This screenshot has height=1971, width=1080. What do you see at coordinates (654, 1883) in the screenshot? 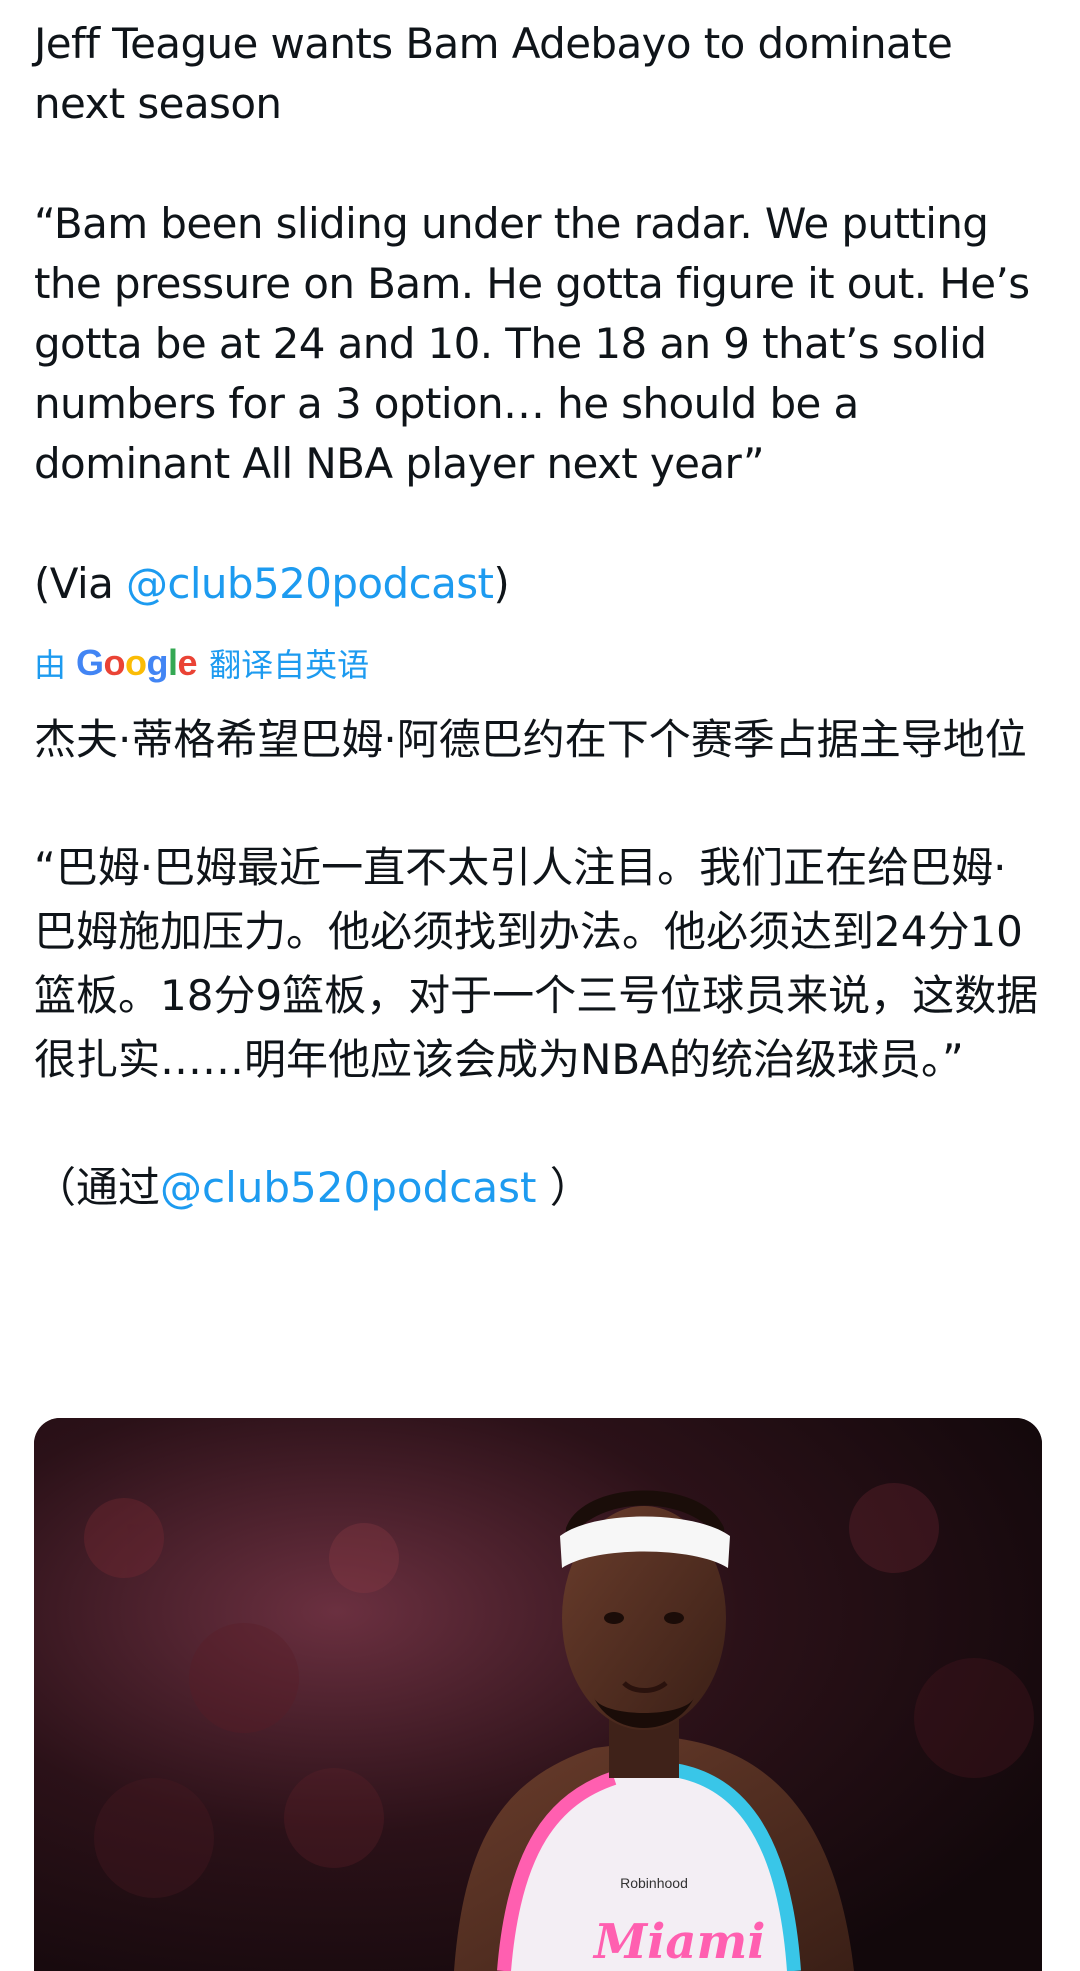
I see `jersey-sponsor-text: Robinhood` at bounding box center [654, 1883].